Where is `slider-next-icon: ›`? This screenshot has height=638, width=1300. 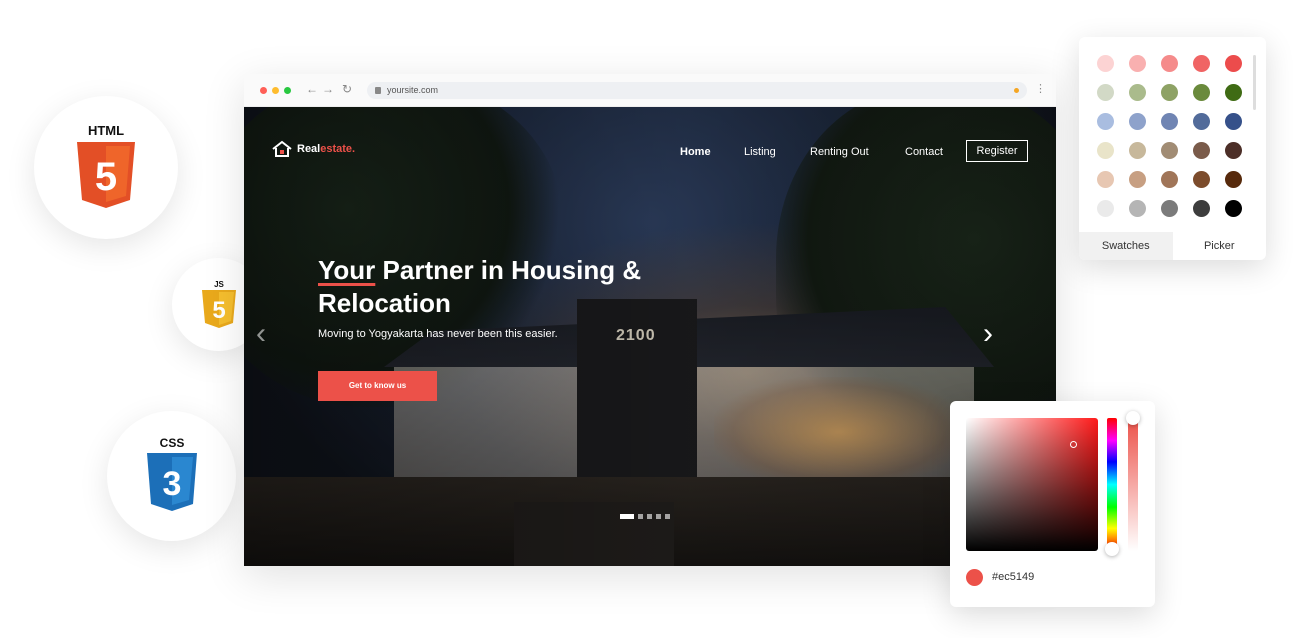
slider-next-icon: › is located at coordinates (988, 334).